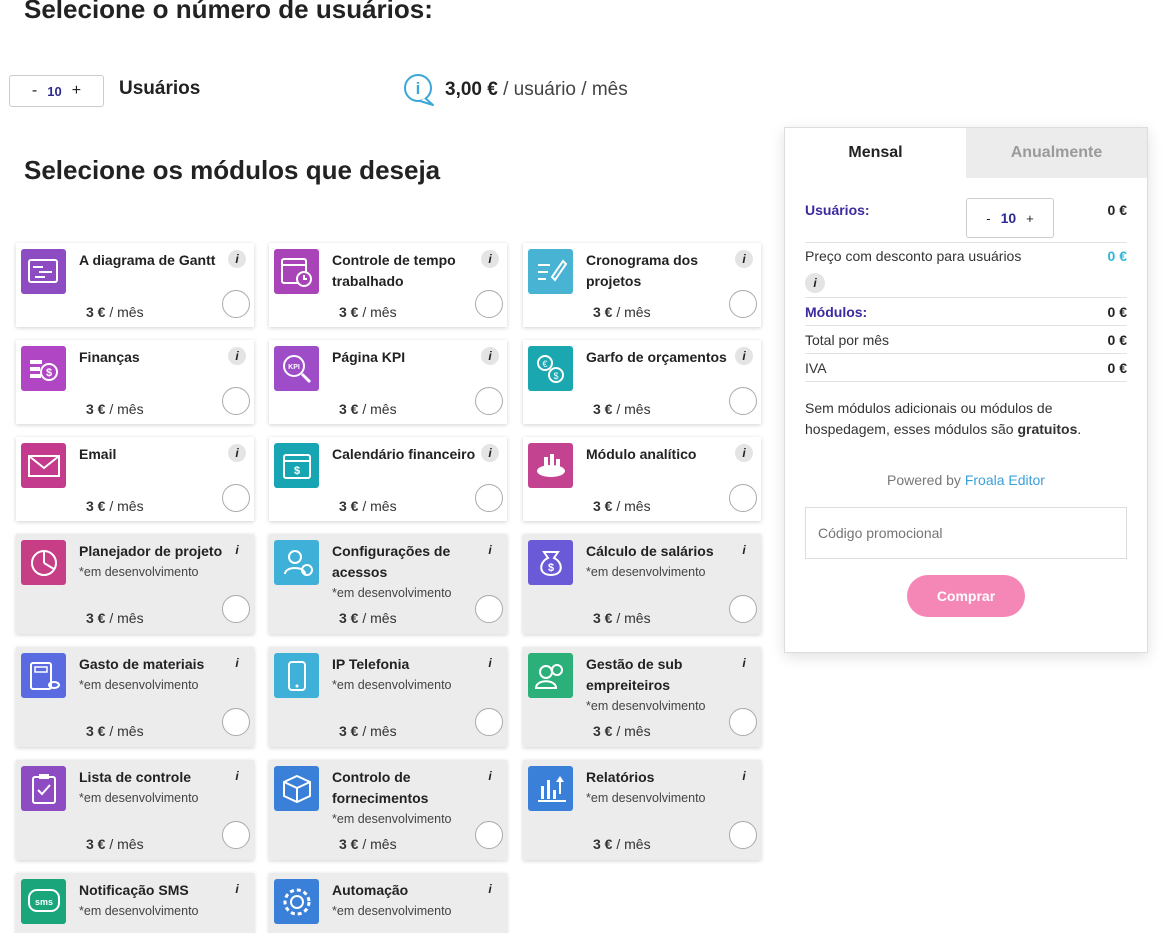  I want to click on froala-link: Froala Editor, so click(1005, 480).